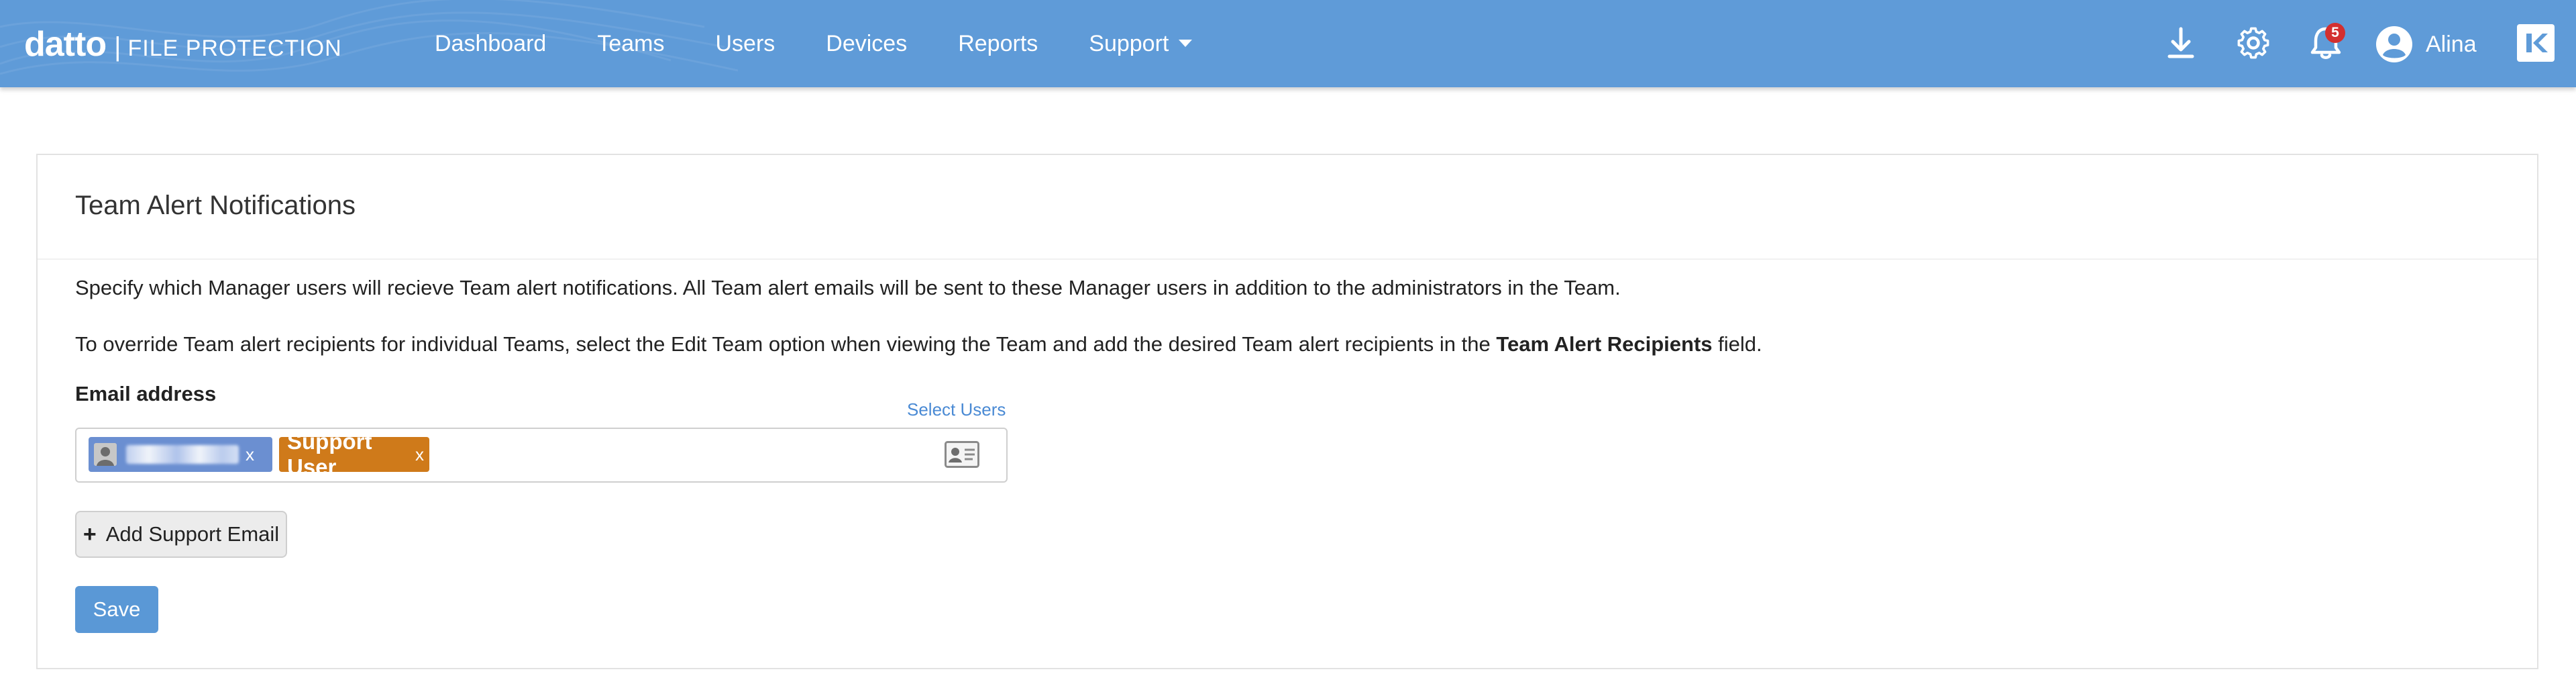  Describe the element at coordinates (2394, 44) in the screenshot. I see `user-circle-icon` at that location.